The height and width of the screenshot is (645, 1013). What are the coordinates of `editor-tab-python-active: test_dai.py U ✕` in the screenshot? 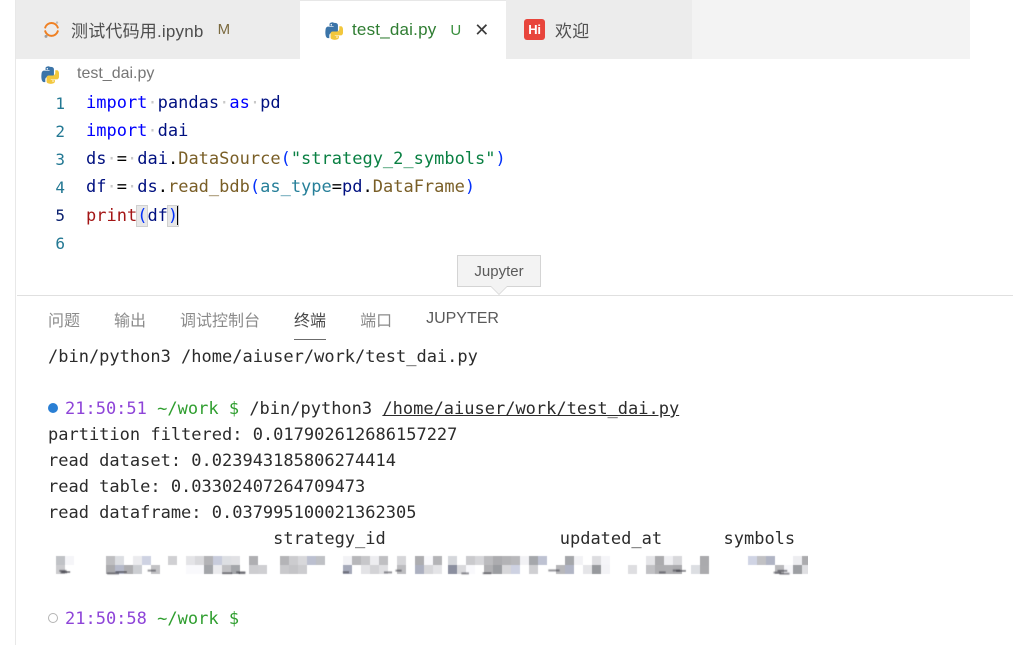 It's located at (403, 29).